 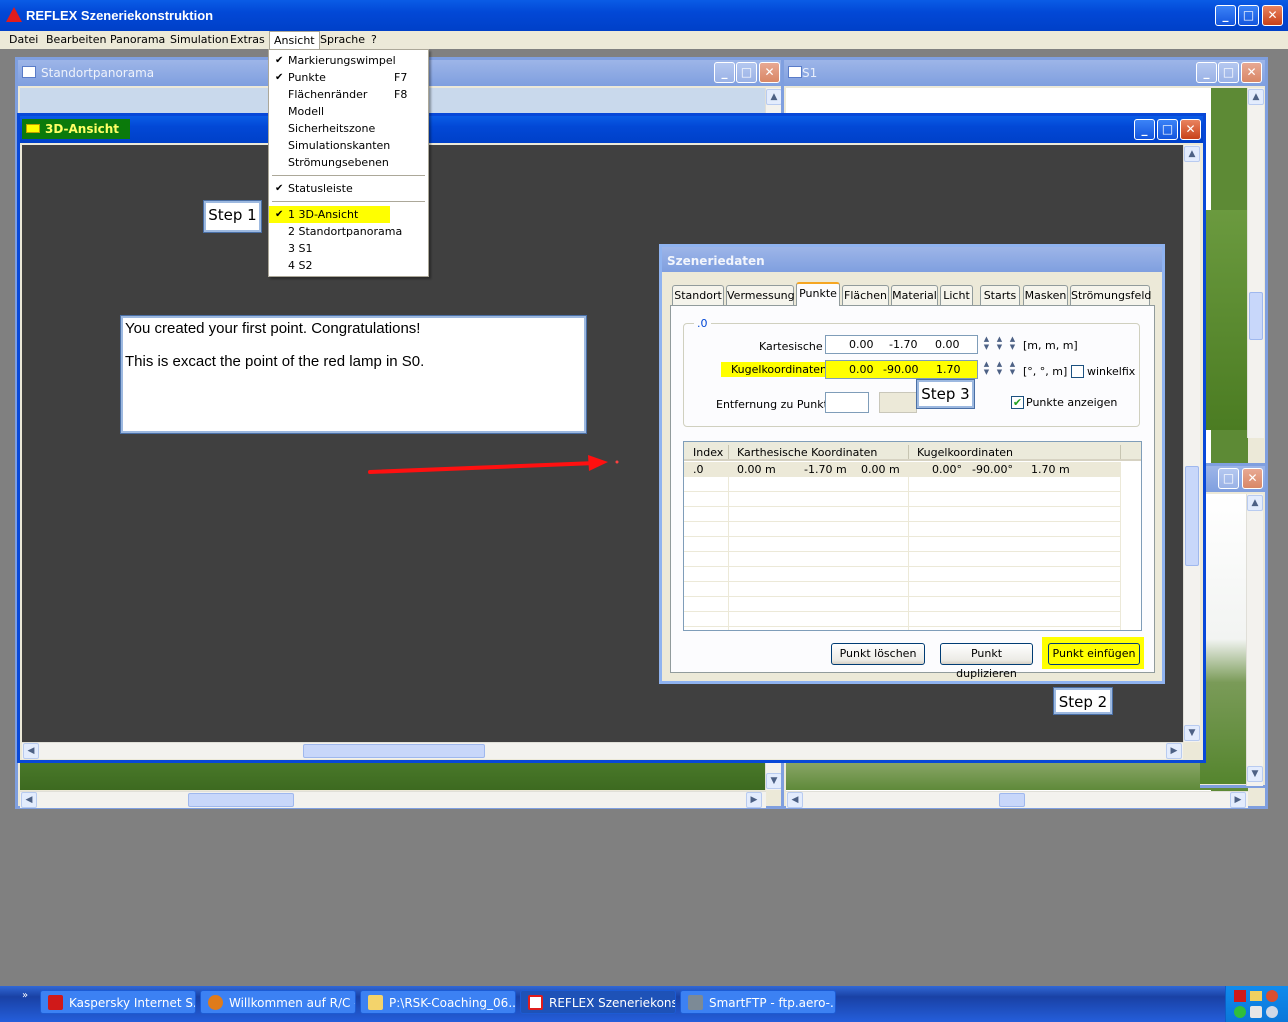 What do you see at coordinates (774, 97) in the screenshot?
I see `standort-scroll-up: ▲` at bounding box center [774, 97].